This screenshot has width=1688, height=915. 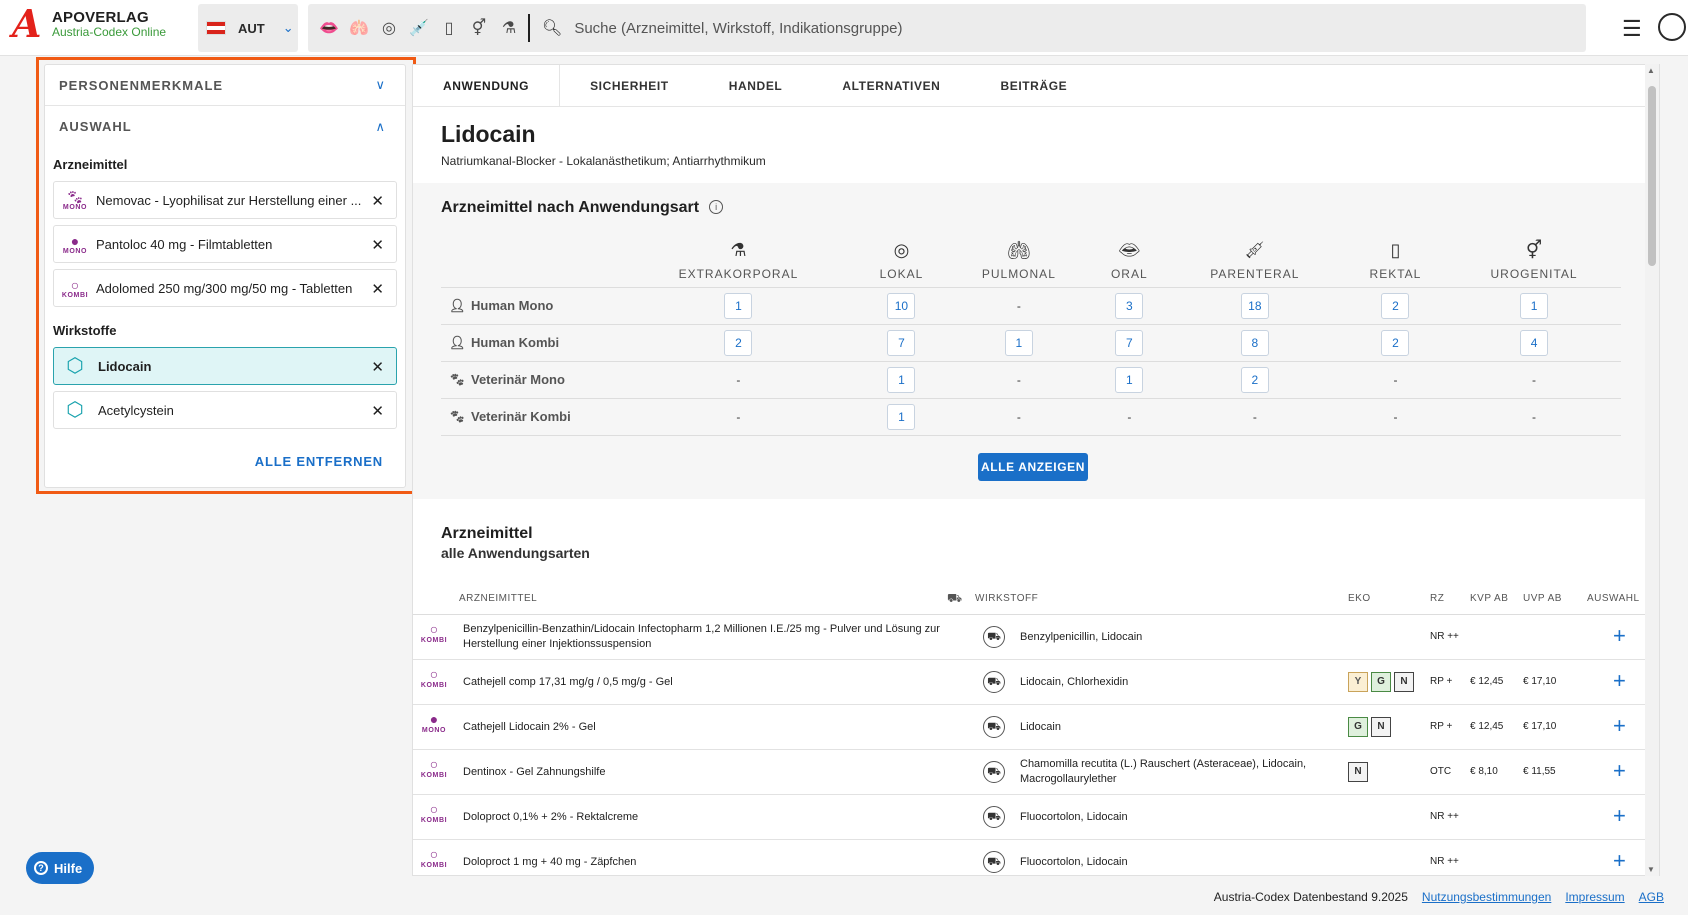 What do you see at coordinates (1672, 27) in the screenshot?
I see `user-avatar-icon` at bounding box center [1672, 27].